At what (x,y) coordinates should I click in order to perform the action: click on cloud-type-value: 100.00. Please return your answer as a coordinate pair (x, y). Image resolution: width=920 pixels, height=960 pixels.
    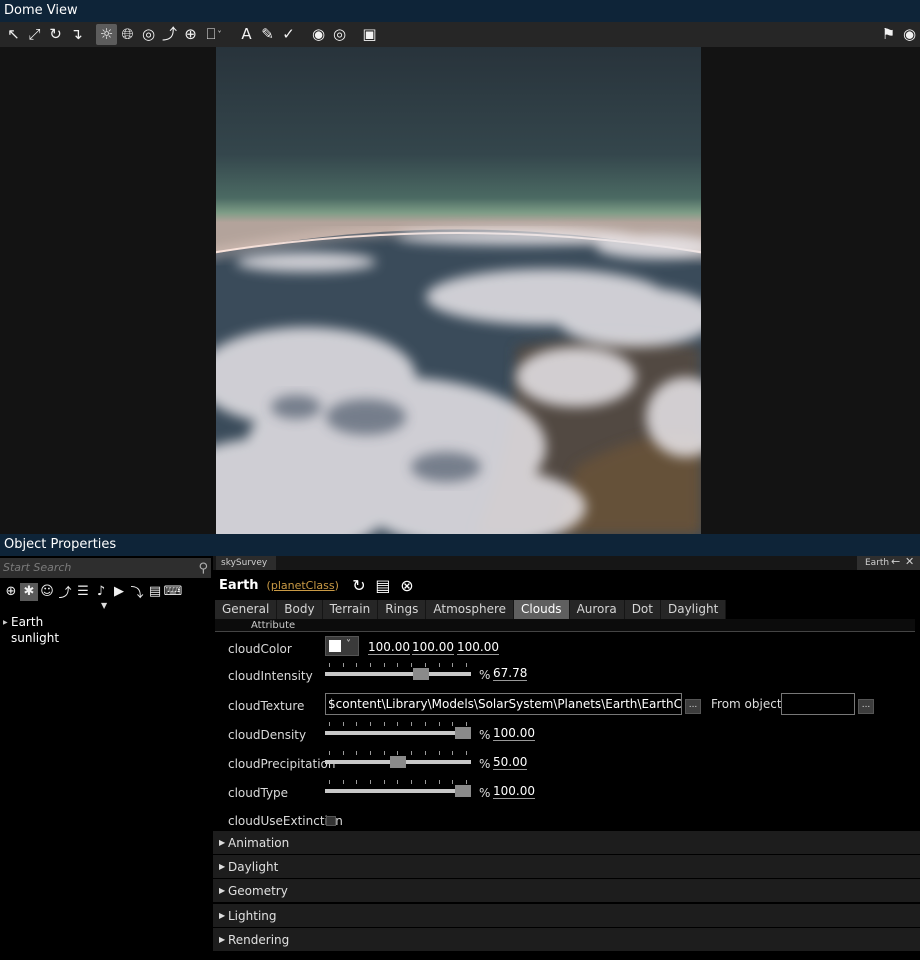
    Looking at the image, I should click on (514, 791).